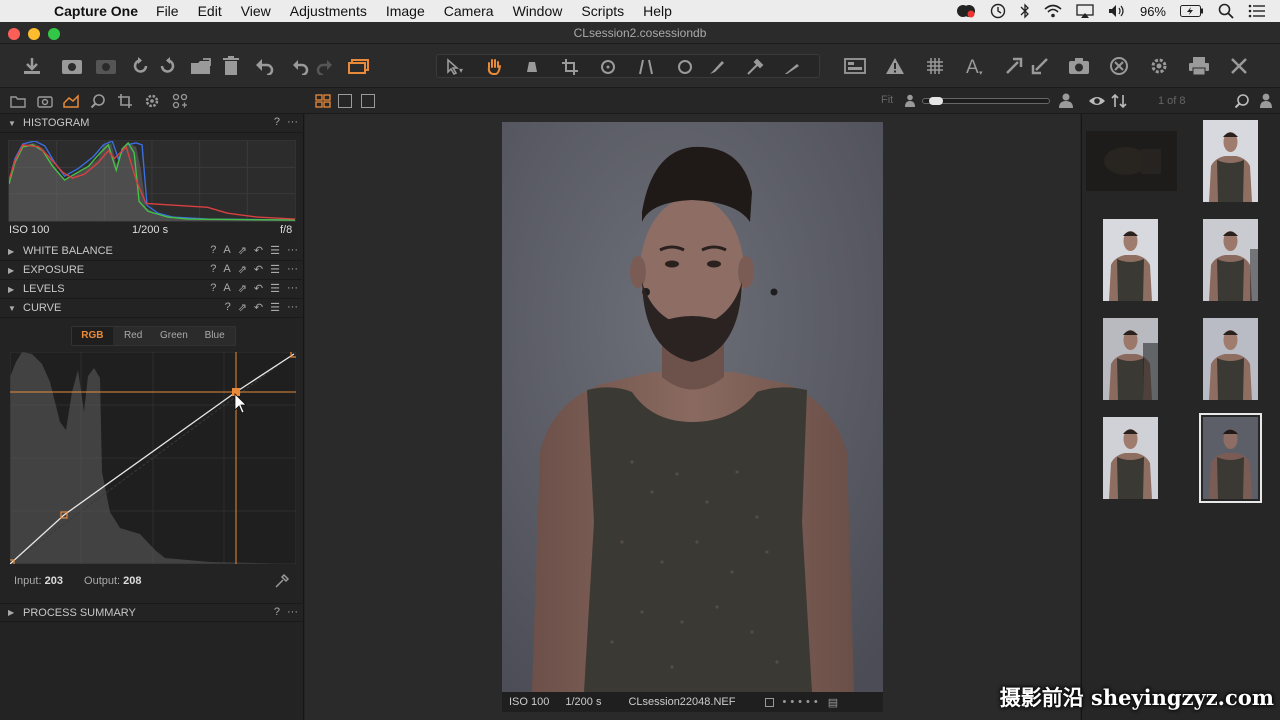  I want to click on exposure-warning-icon, so click(895, 66).